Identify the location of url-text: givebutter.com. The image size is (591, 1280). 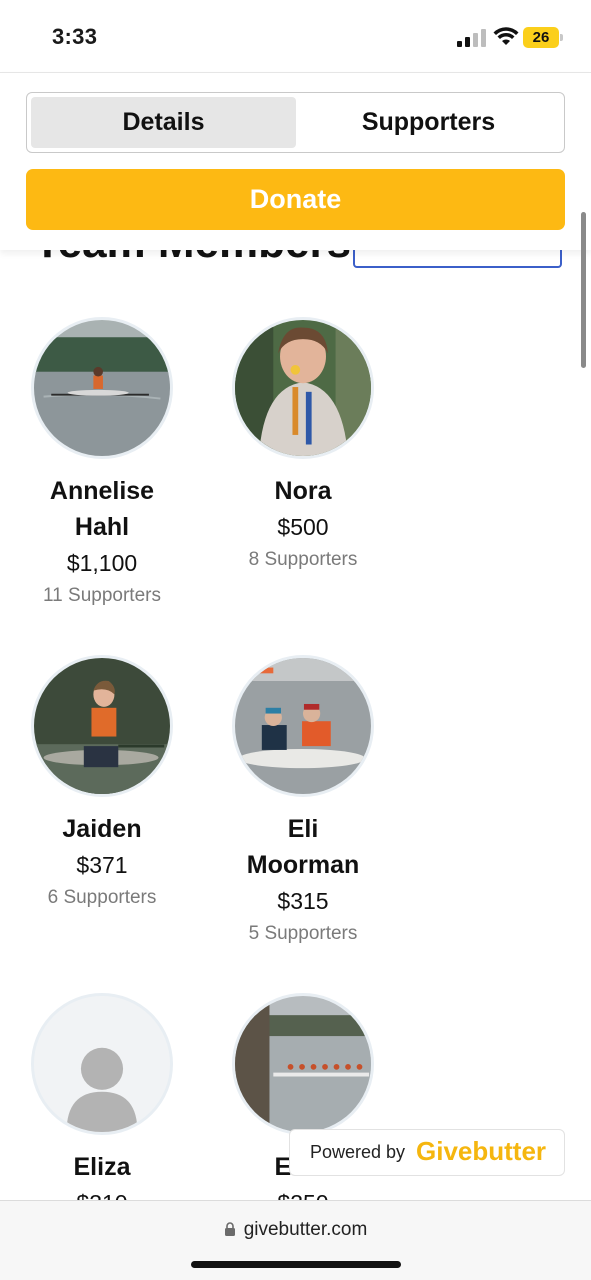
(305, 1229).